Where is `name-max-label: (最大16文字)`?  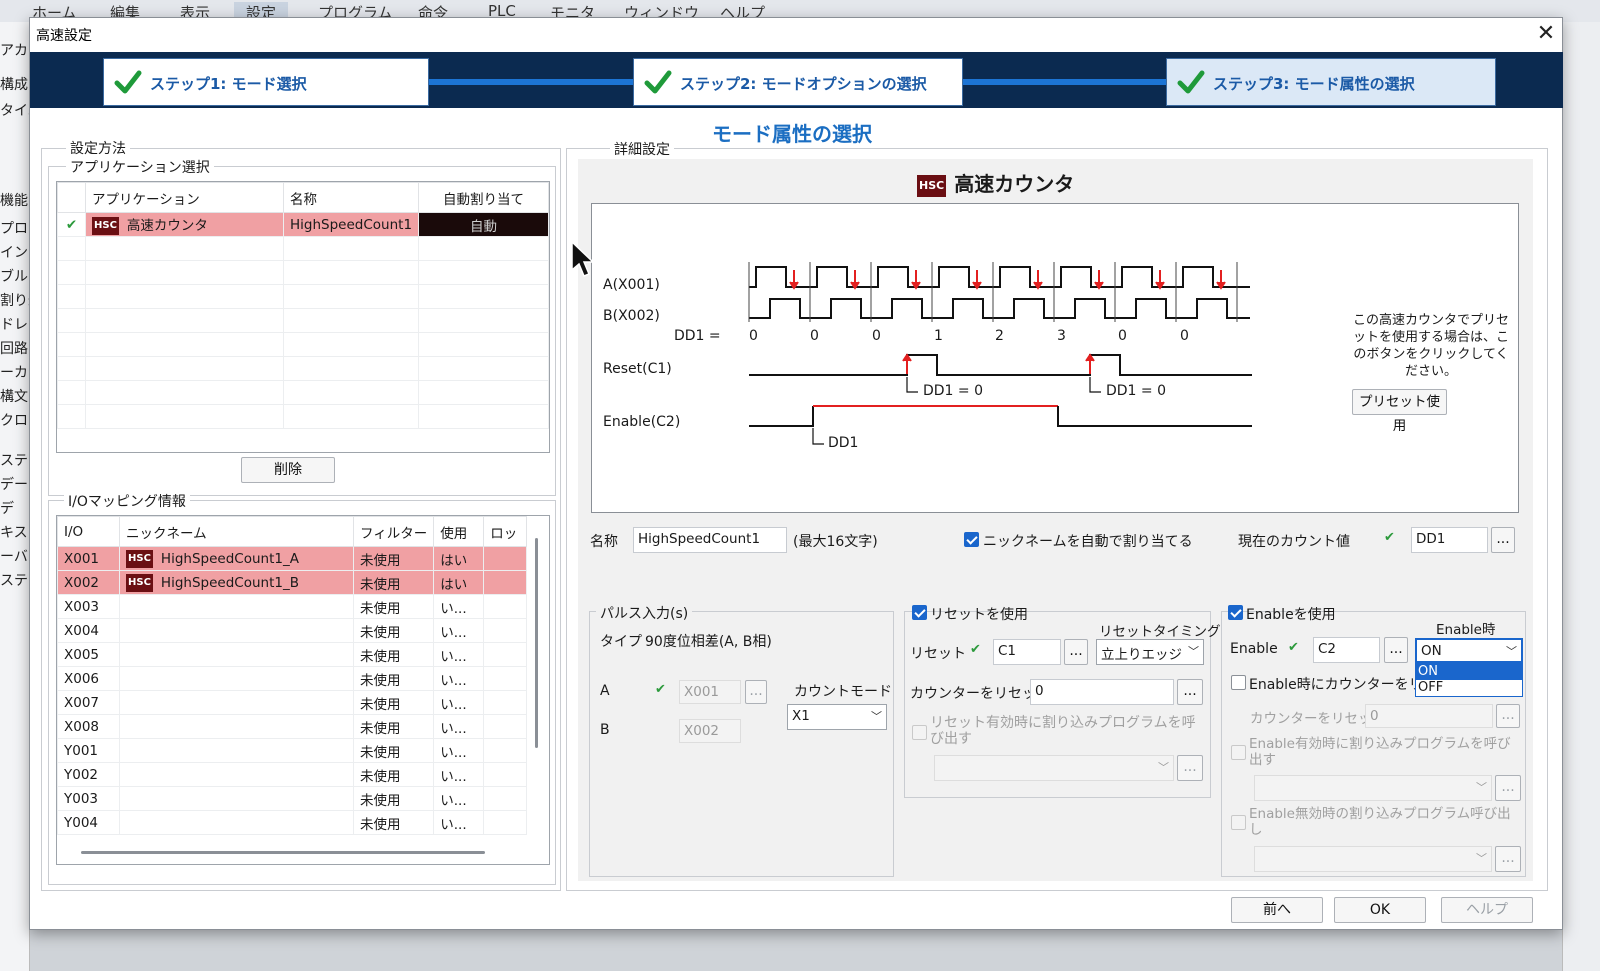 name-max-label: (最大16文字) is located at coordinates (835, 542).